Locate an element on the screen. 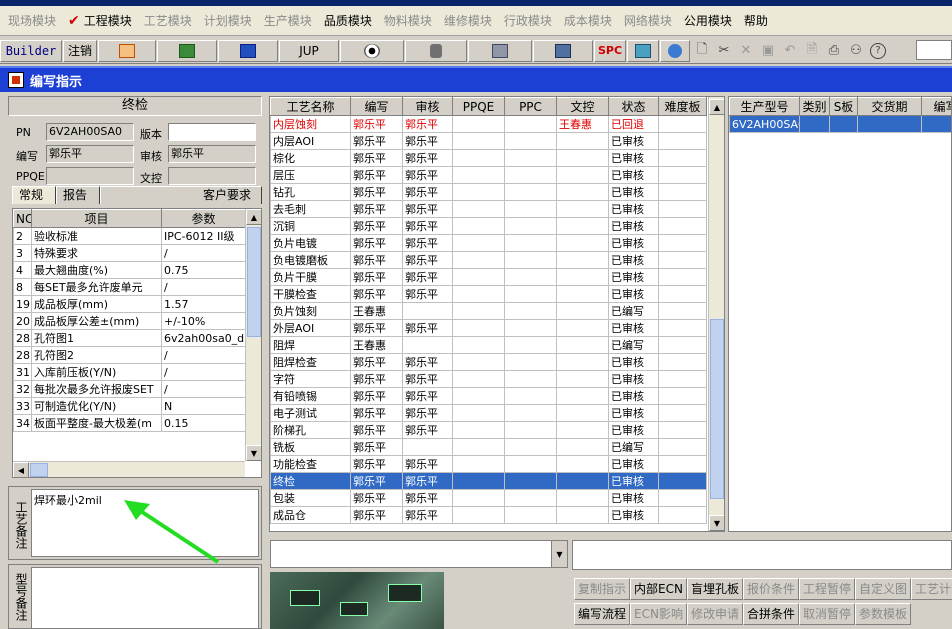  process-col-header: 编写 is located at coordinates (376, 106).